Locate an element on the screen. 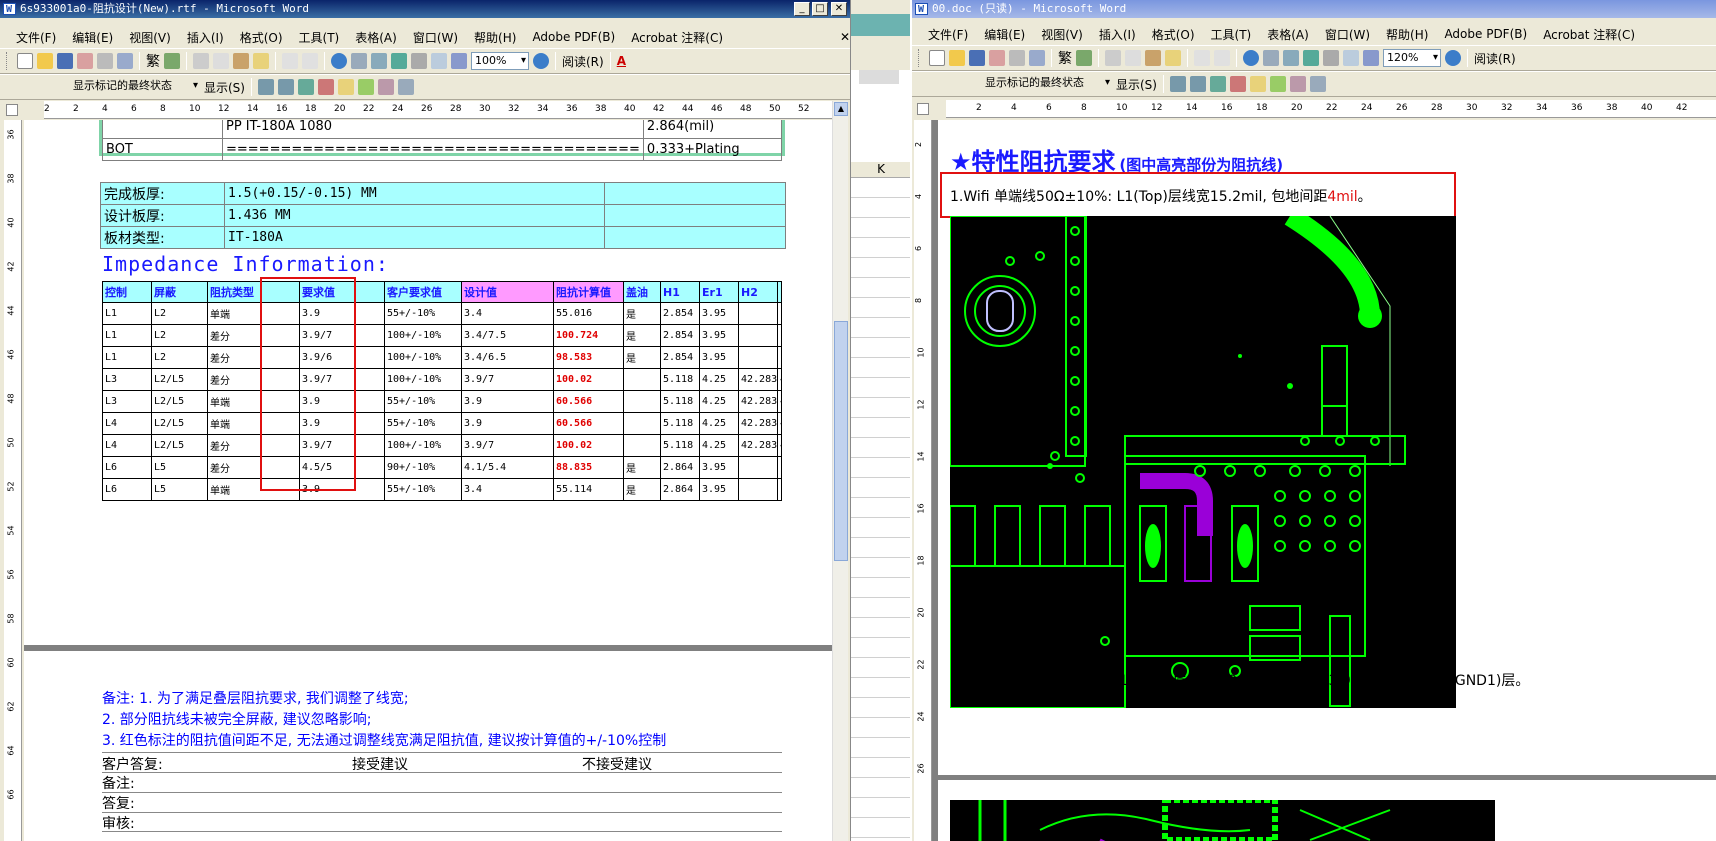 The image size is (1716, 841). document-page-next is located at coordinates (1327, 810).